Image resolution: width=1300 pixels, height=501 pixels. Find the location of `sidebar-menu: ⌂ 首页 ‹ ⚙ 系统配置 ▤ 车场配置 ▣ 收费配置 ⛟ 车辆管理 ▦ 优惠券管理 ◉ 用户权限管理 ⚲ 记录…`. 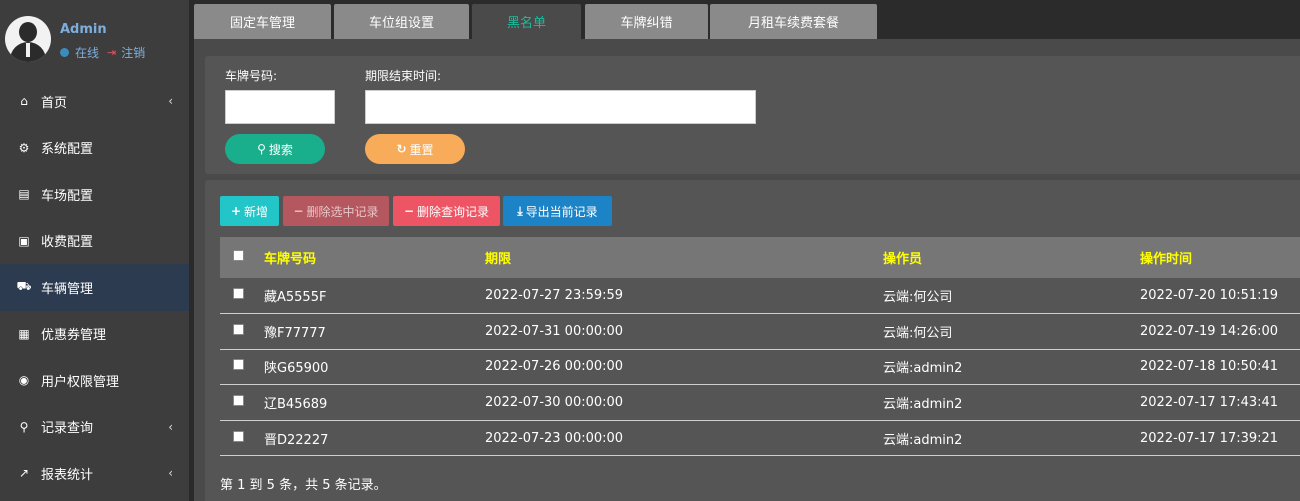

sidebar-menu: ⌂ 首页 ‹ ⚙ 系统配置 ▤ 车场配置 ▣ 收费配置 ⛟ 车辆管理 ▦ 优惠券管理 ◉ 用户权限管理 ⚲ 记录… is located at coordinates (94, 287).